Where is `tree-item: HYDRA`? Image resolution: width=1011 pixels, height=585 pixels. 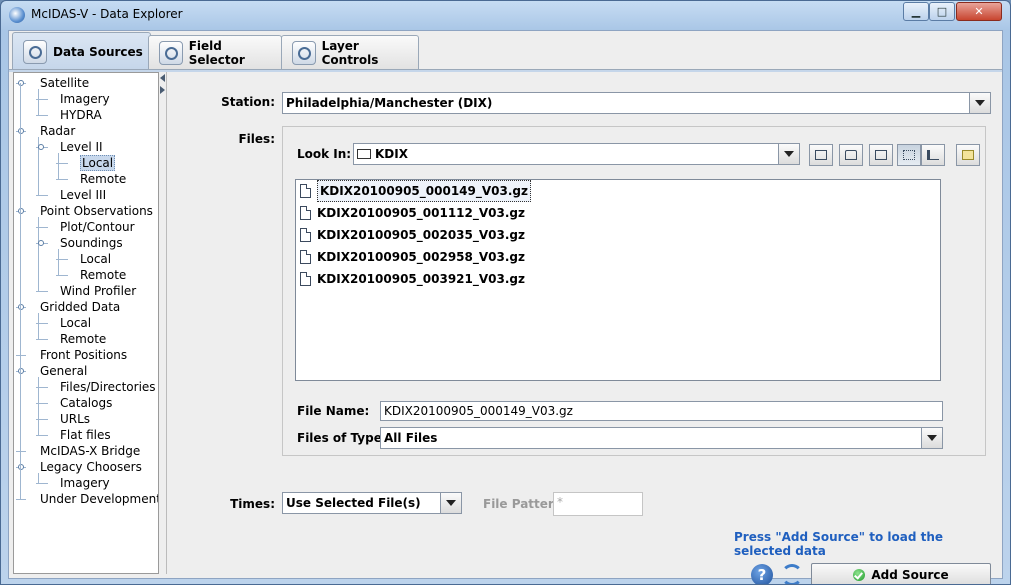
tree-item: HYDRA is located at coordinates (81, 115).